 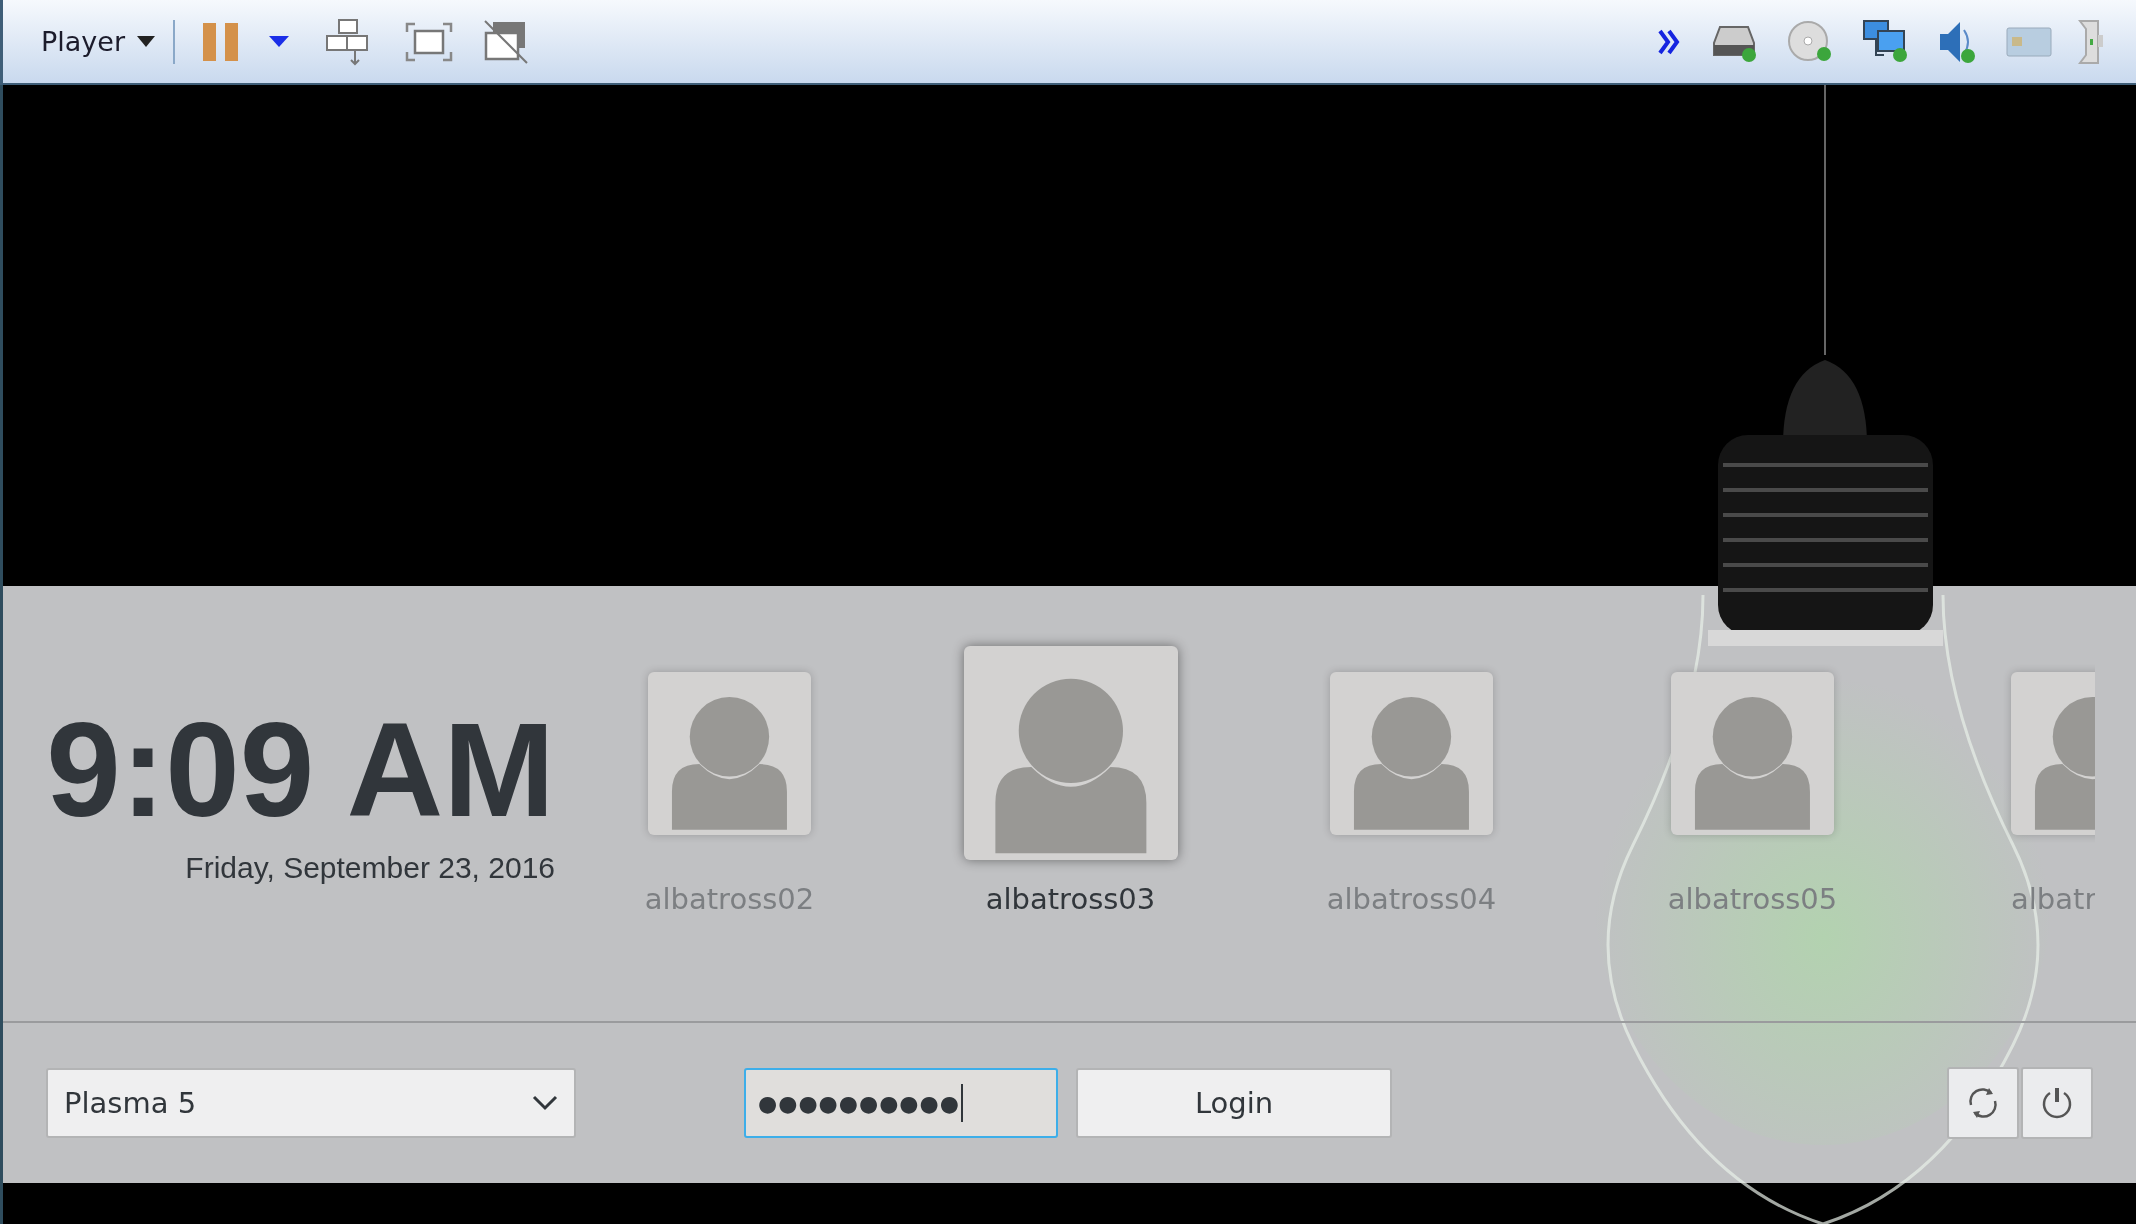 I want to click on fullscreen-icon, so click(x=429, y=41).